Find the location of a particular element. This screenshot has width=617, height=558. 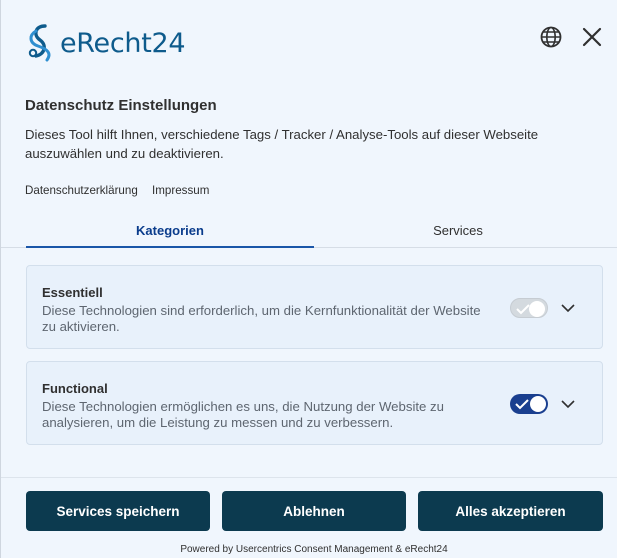

globe-icon is located at coordinates (551, 37).